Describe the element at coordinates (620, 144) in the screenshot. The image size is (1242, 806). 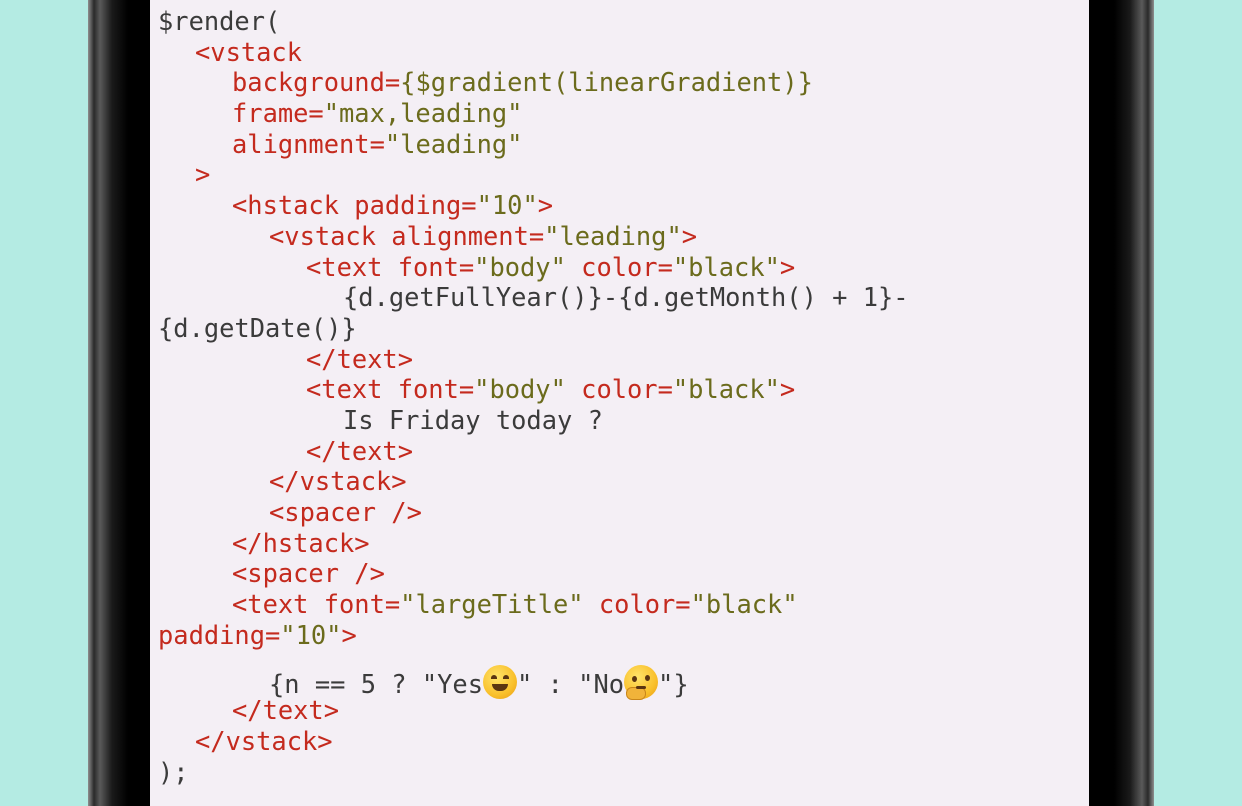
I see `code-line-5: alignment="leading"` at that location.